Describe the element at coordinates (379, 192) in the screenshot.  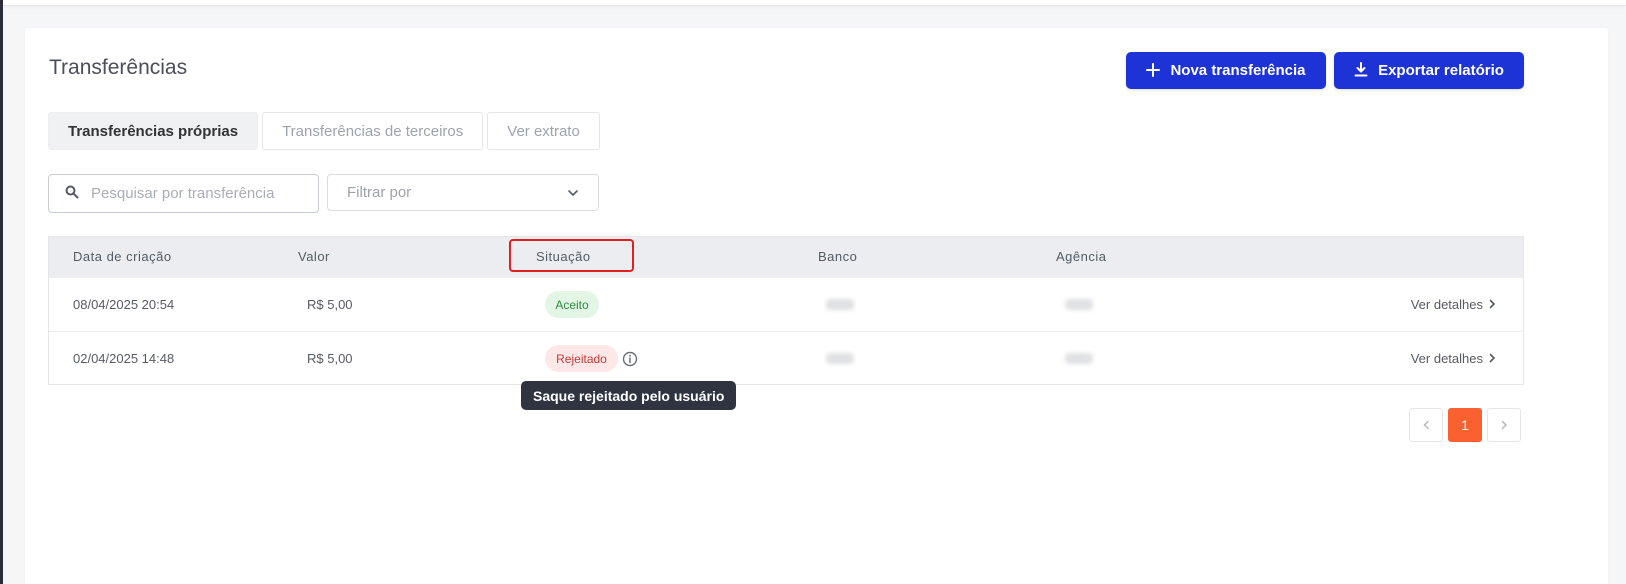
I see `filter-label: Filtrar por` at that location.